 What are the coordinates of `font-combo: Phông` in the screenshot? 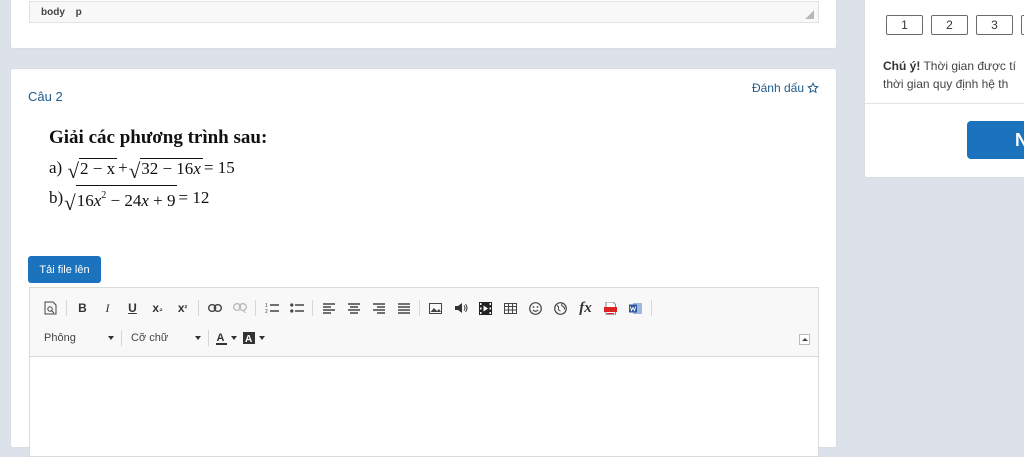 It's located at (78, 338).